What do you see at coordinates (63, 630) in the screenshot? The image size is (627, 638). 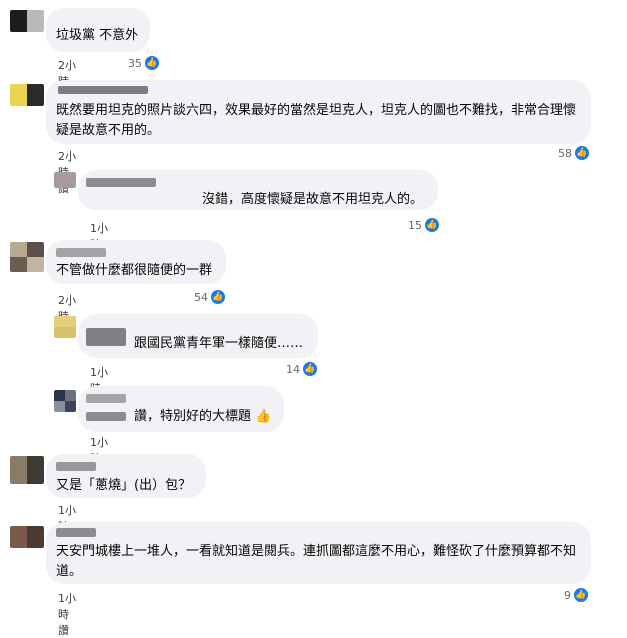 I see `like-button: 讚` at bounding box center [63, 630].